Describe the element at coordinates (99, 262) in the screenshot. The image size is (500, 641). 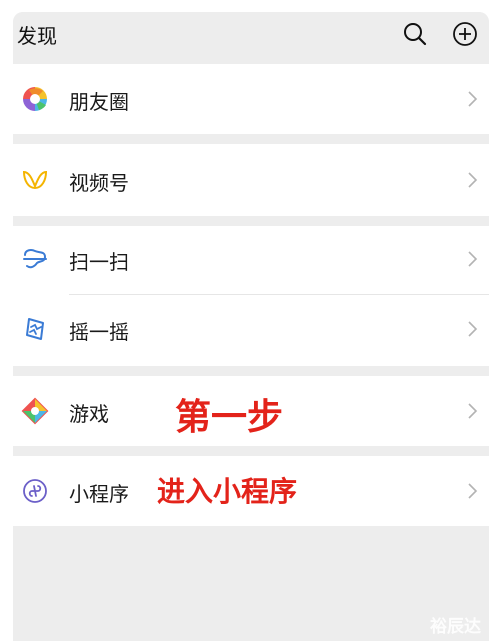
I see `scan-label: 扫一扫` at that location.